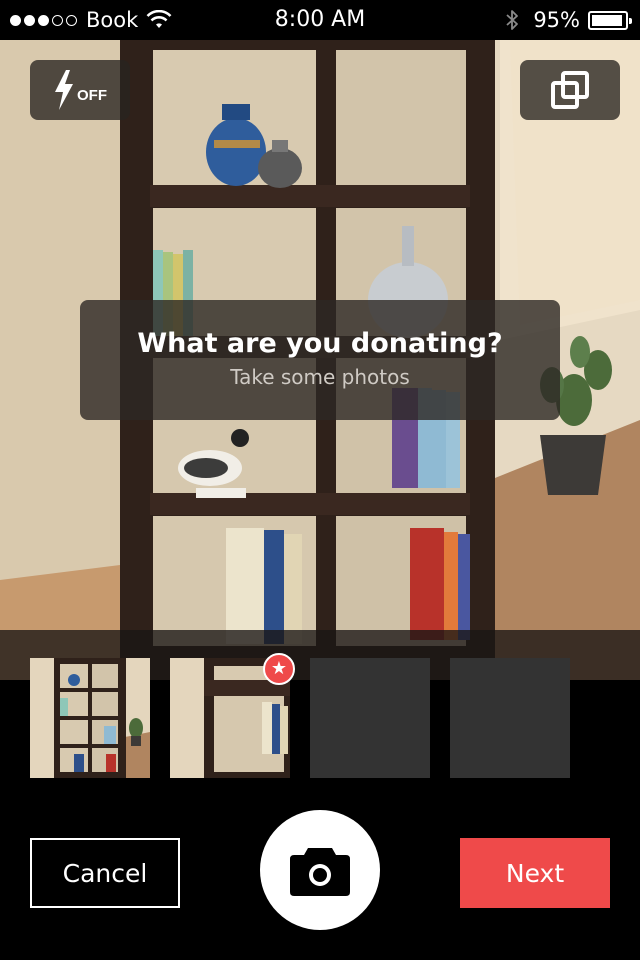  What do you see at coordinates (279, 669) in the screenshot?
I see `star-icon: ★` at bounding box center [279, 669].